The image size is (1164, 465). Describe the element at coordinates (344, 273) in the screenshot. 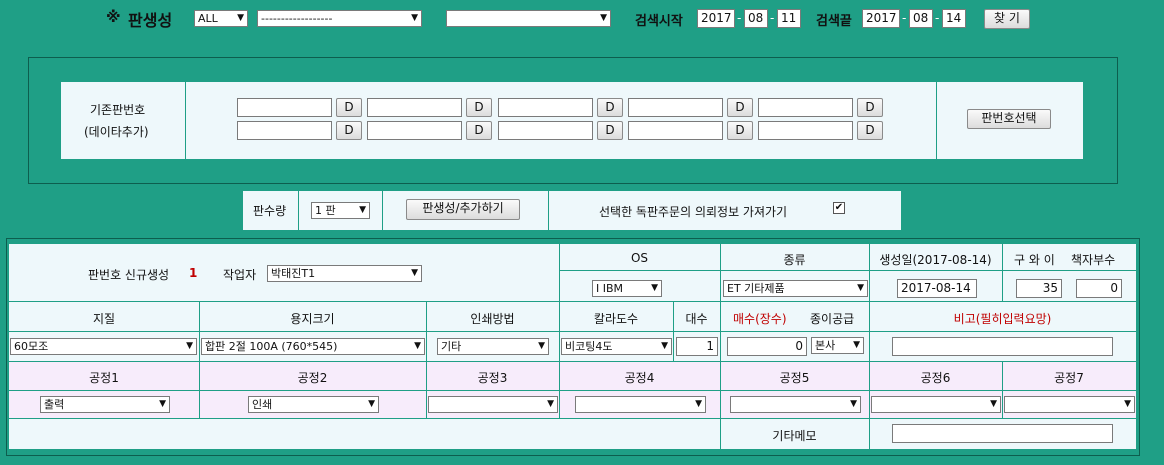

I see `worker-select: 박태진T1 ▼` at that location.